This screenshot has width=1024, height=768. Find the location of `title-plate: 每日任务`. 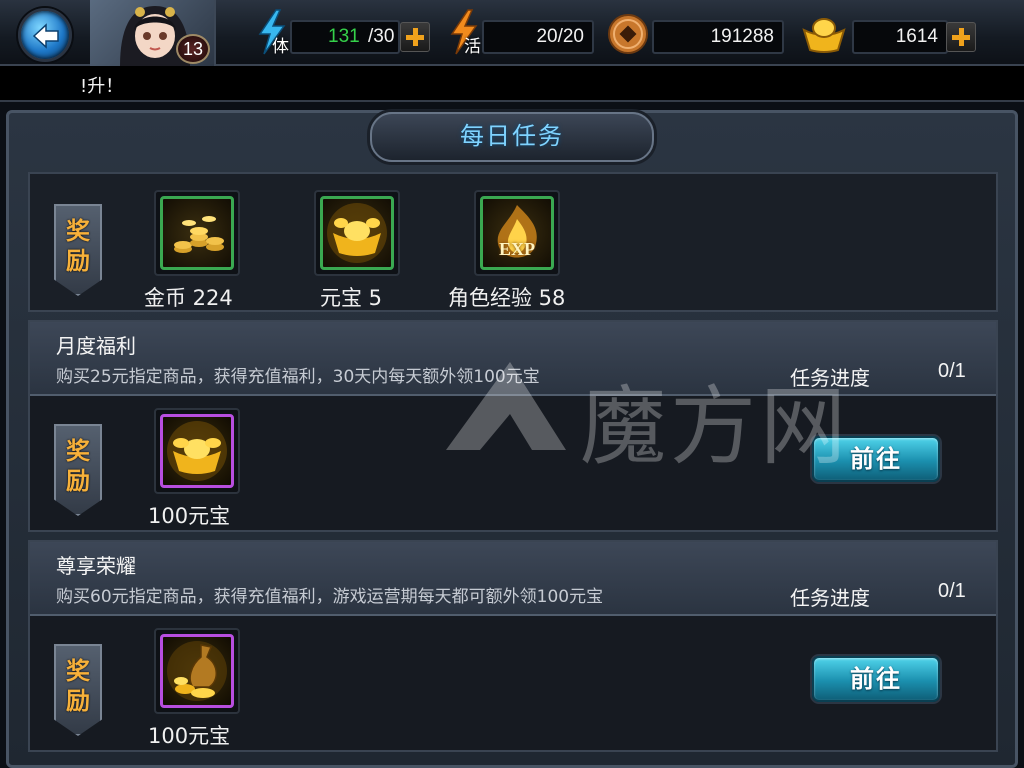

title-plate: 每日任务 is located at coordinates (512, 137).